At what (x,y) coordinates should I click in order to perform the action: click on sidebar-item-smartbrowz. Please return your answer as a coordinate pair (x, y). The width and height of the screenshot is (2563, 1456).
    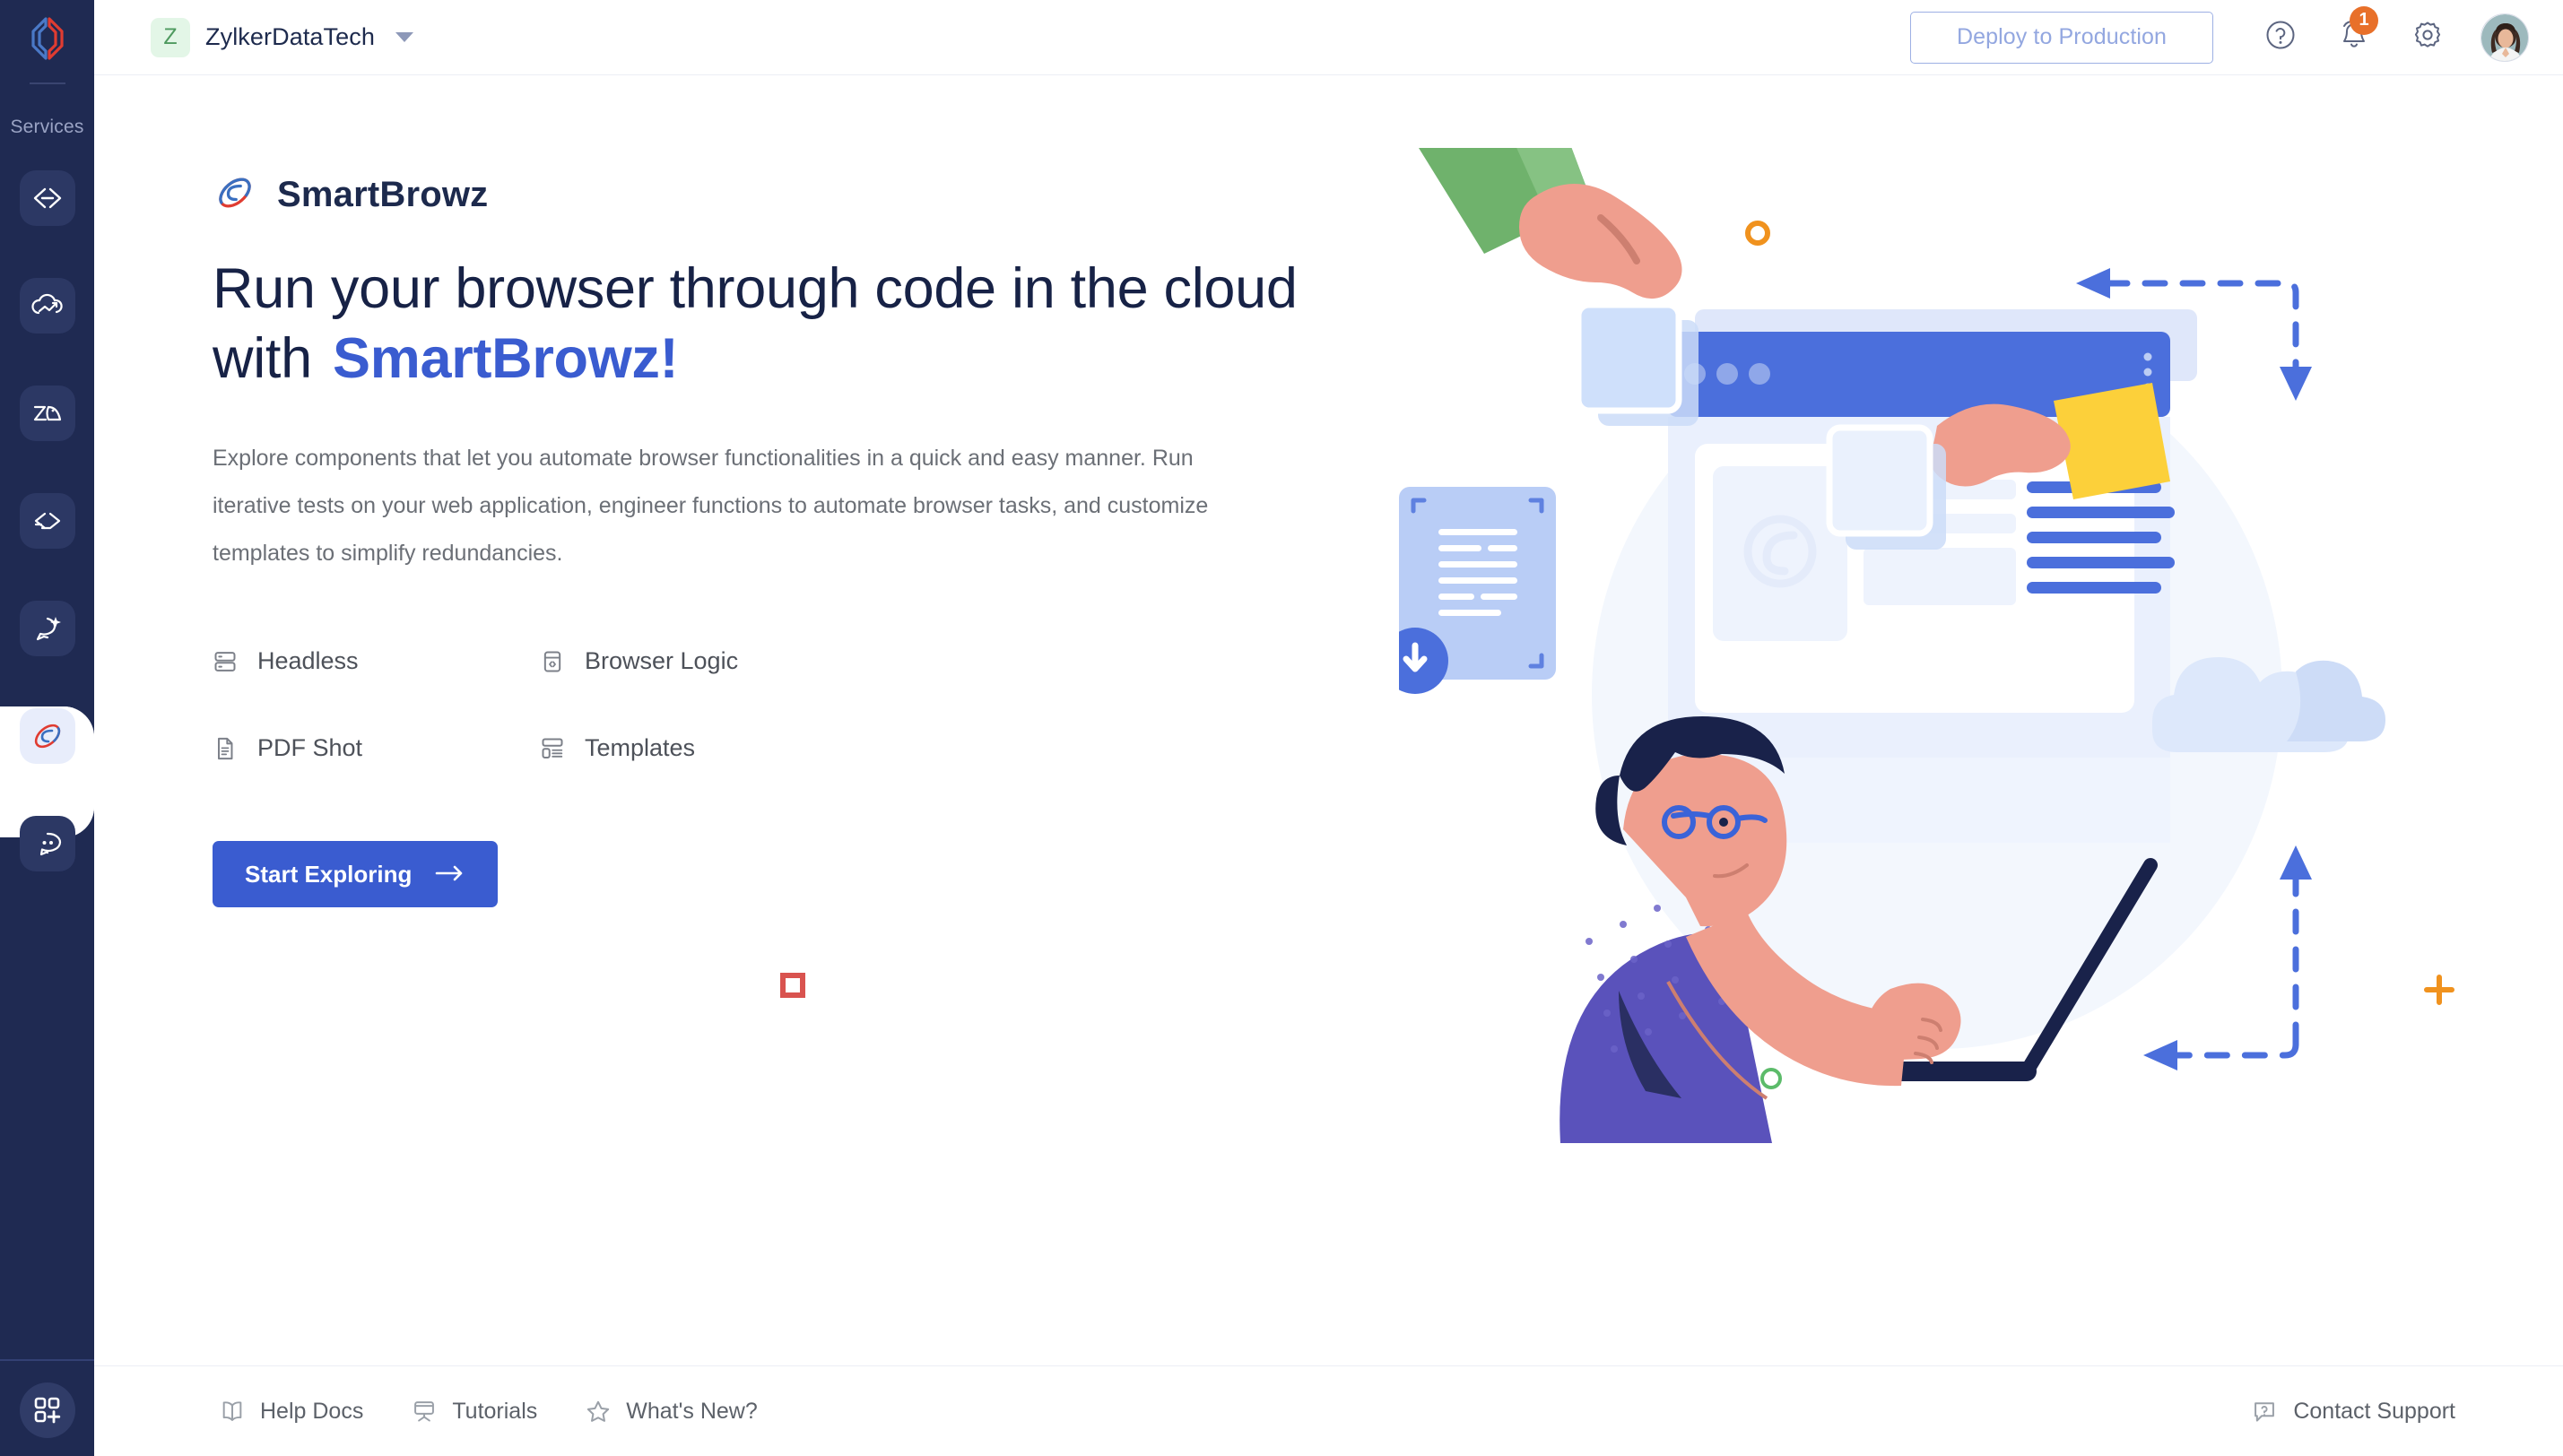
    Looking at the image, I should click on (47, 772).